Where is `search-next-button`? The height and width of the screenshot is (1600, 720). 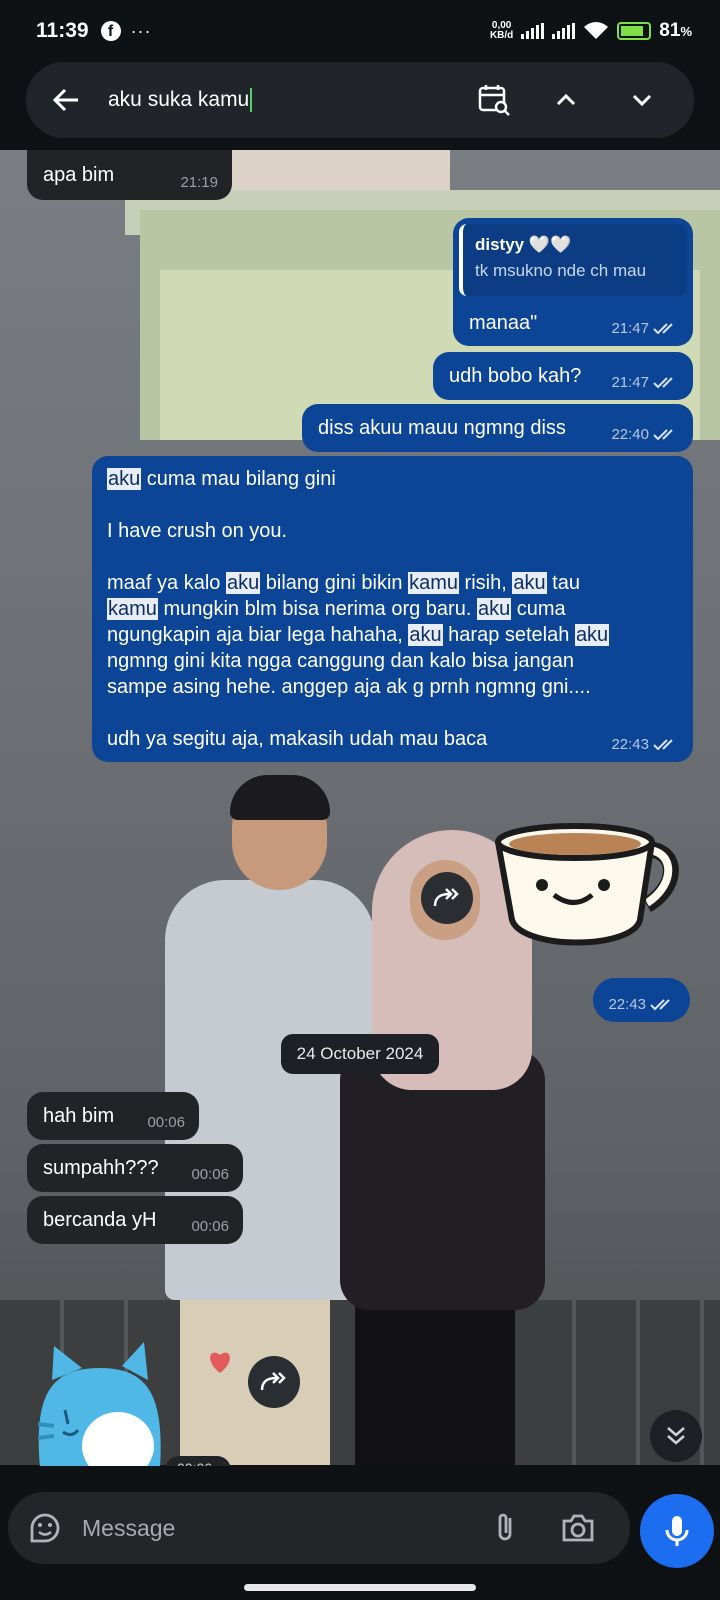
search-next-button is located at coordinates (642, 100).